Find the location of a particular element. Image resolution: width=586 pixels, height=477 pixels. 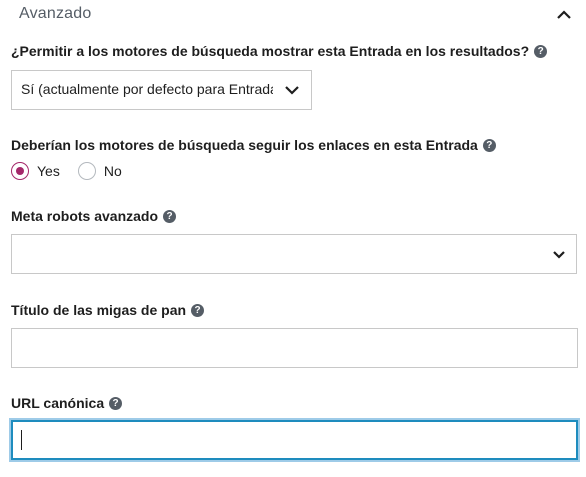

canonical-url-label: URL canónica ? is located at coordinates (67, 403).